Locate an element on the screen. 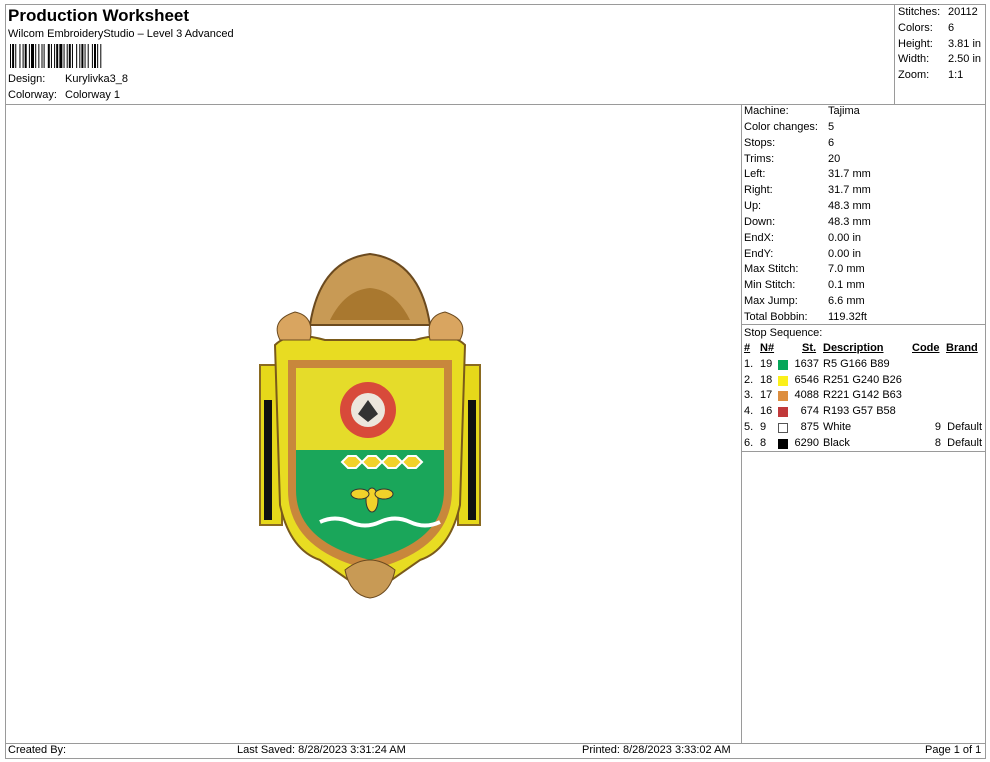 This screenshot has width=990, height=762. stat-row: Down: 48.3 mm is located at coordinates (807, 221).